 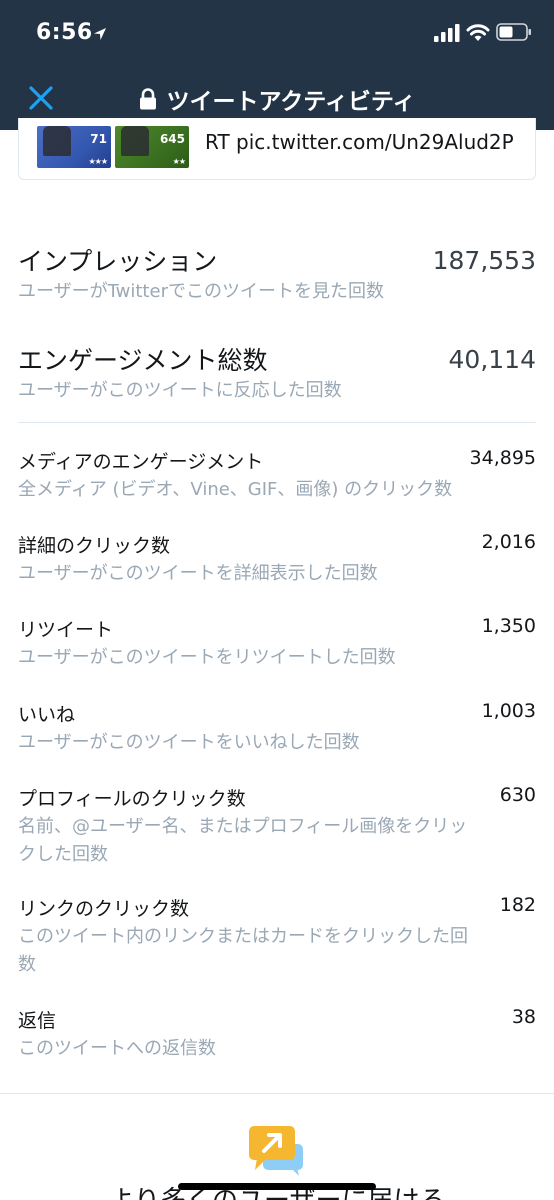 I want to click on home-indicator, so click(x=277, y=1186).